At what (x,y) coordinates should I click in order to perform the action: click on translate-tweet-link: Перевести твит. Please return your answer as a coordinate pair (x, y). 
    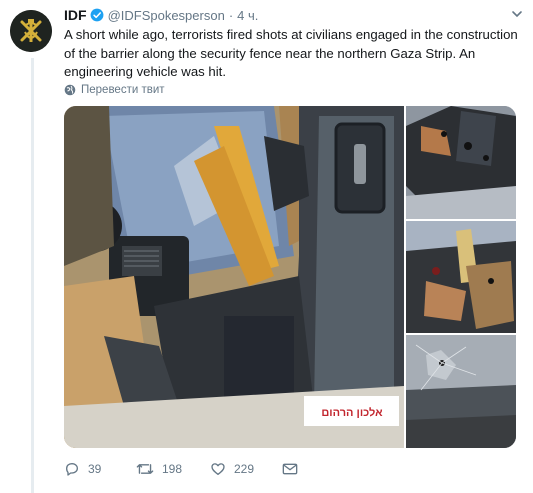
    Looking at the image, I should click on (114, 90).